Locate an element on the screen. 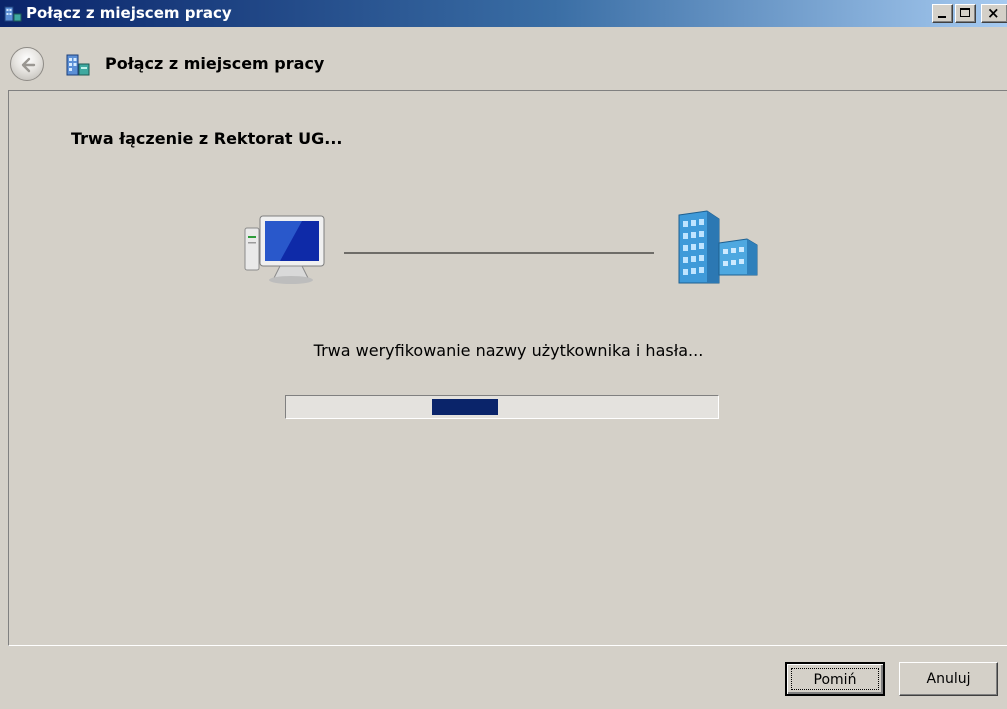 The height and width of the screenshot is (709, 1007). navigation-header: Połącz z miejscem pracy is located at coordinates (503, 58).